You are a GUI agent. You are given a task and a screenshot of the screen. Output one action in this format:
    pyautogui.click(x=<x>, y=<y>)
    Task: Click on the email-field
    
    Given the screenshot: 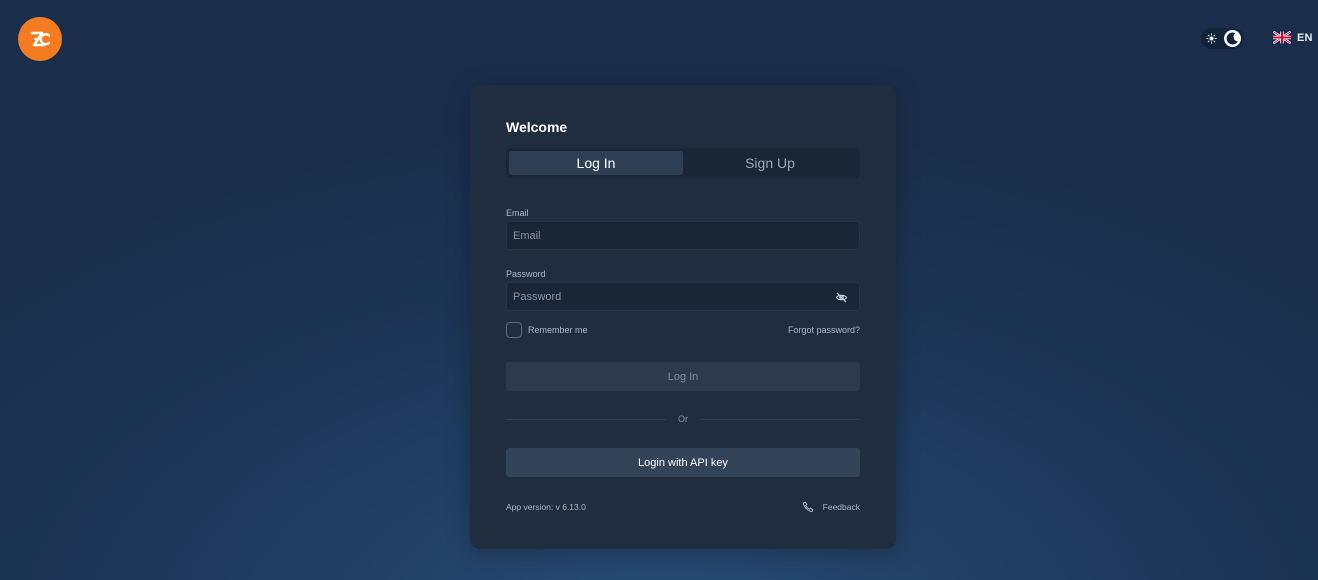 What is the action you would take?
    pyautogui.click(x=683, y=235)
    